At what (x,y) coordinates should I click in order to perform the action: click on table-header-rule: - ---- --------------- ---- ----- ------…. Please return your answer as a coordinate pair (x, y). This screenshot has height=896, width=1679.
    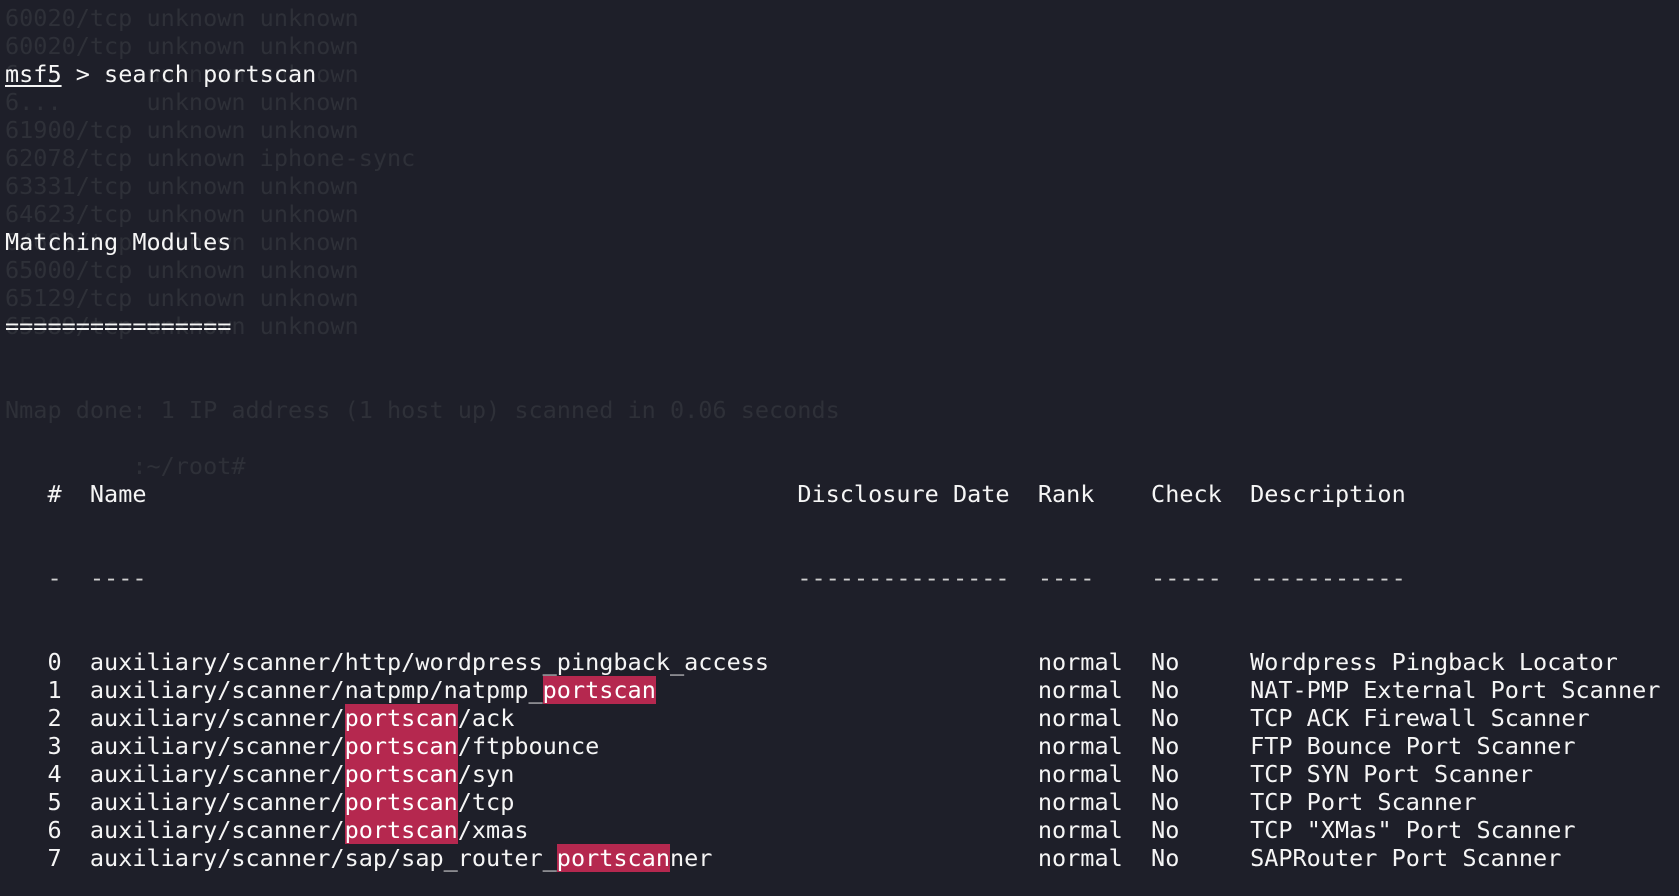
    Looking at the image, I should click on (726, 578).